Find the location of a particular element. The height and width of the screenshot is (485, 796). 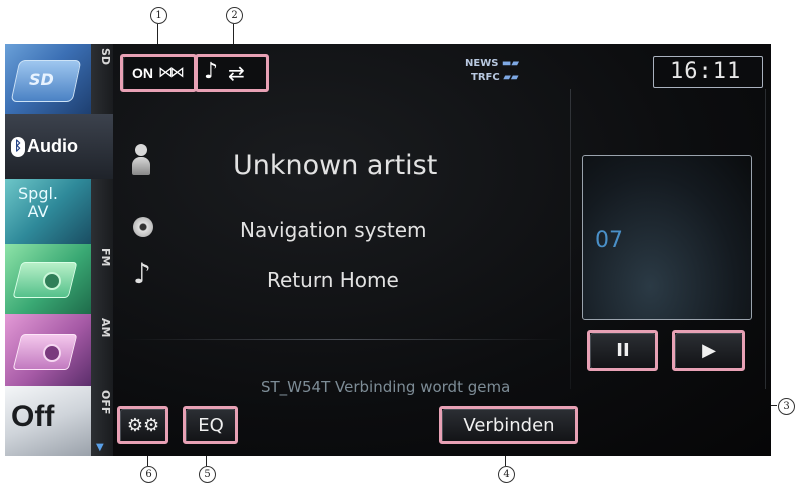

av-source-icon: Spgl. AV is located at coordinates (48, 211).